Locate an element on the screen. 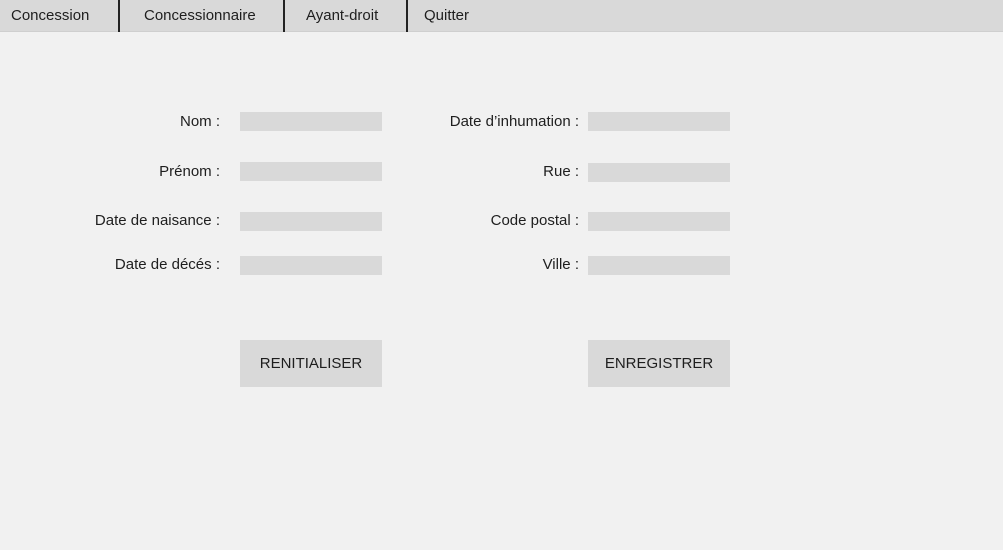 The image size is (1003, 550). street-field is located at coordinates (659, 172).